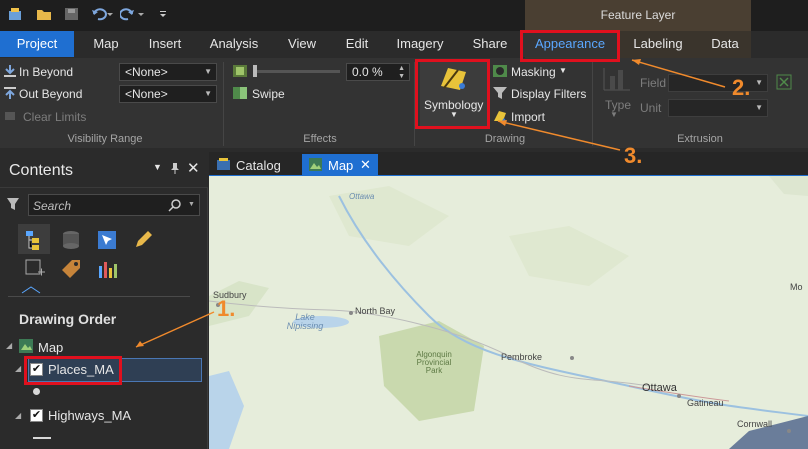  I want to click on callout-number-three: 3., so click(633, 155).